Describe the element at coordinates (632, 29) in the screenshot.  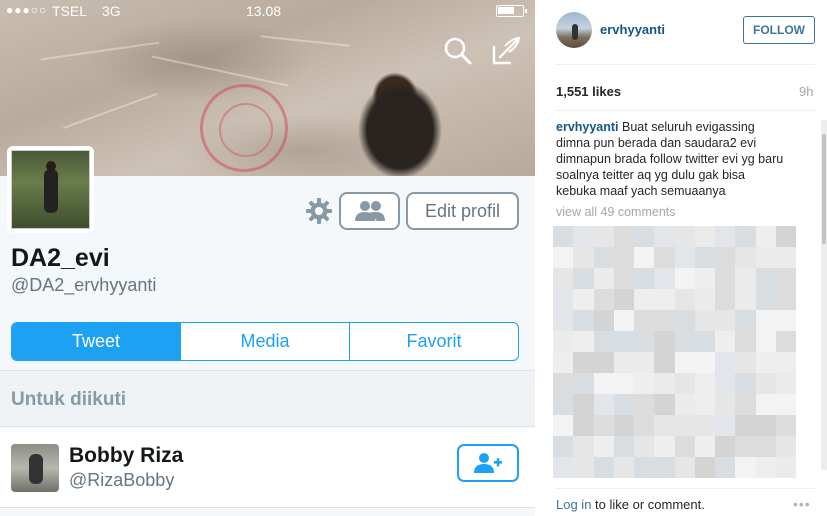
I see `post-username: ervhyyanti` at that location.